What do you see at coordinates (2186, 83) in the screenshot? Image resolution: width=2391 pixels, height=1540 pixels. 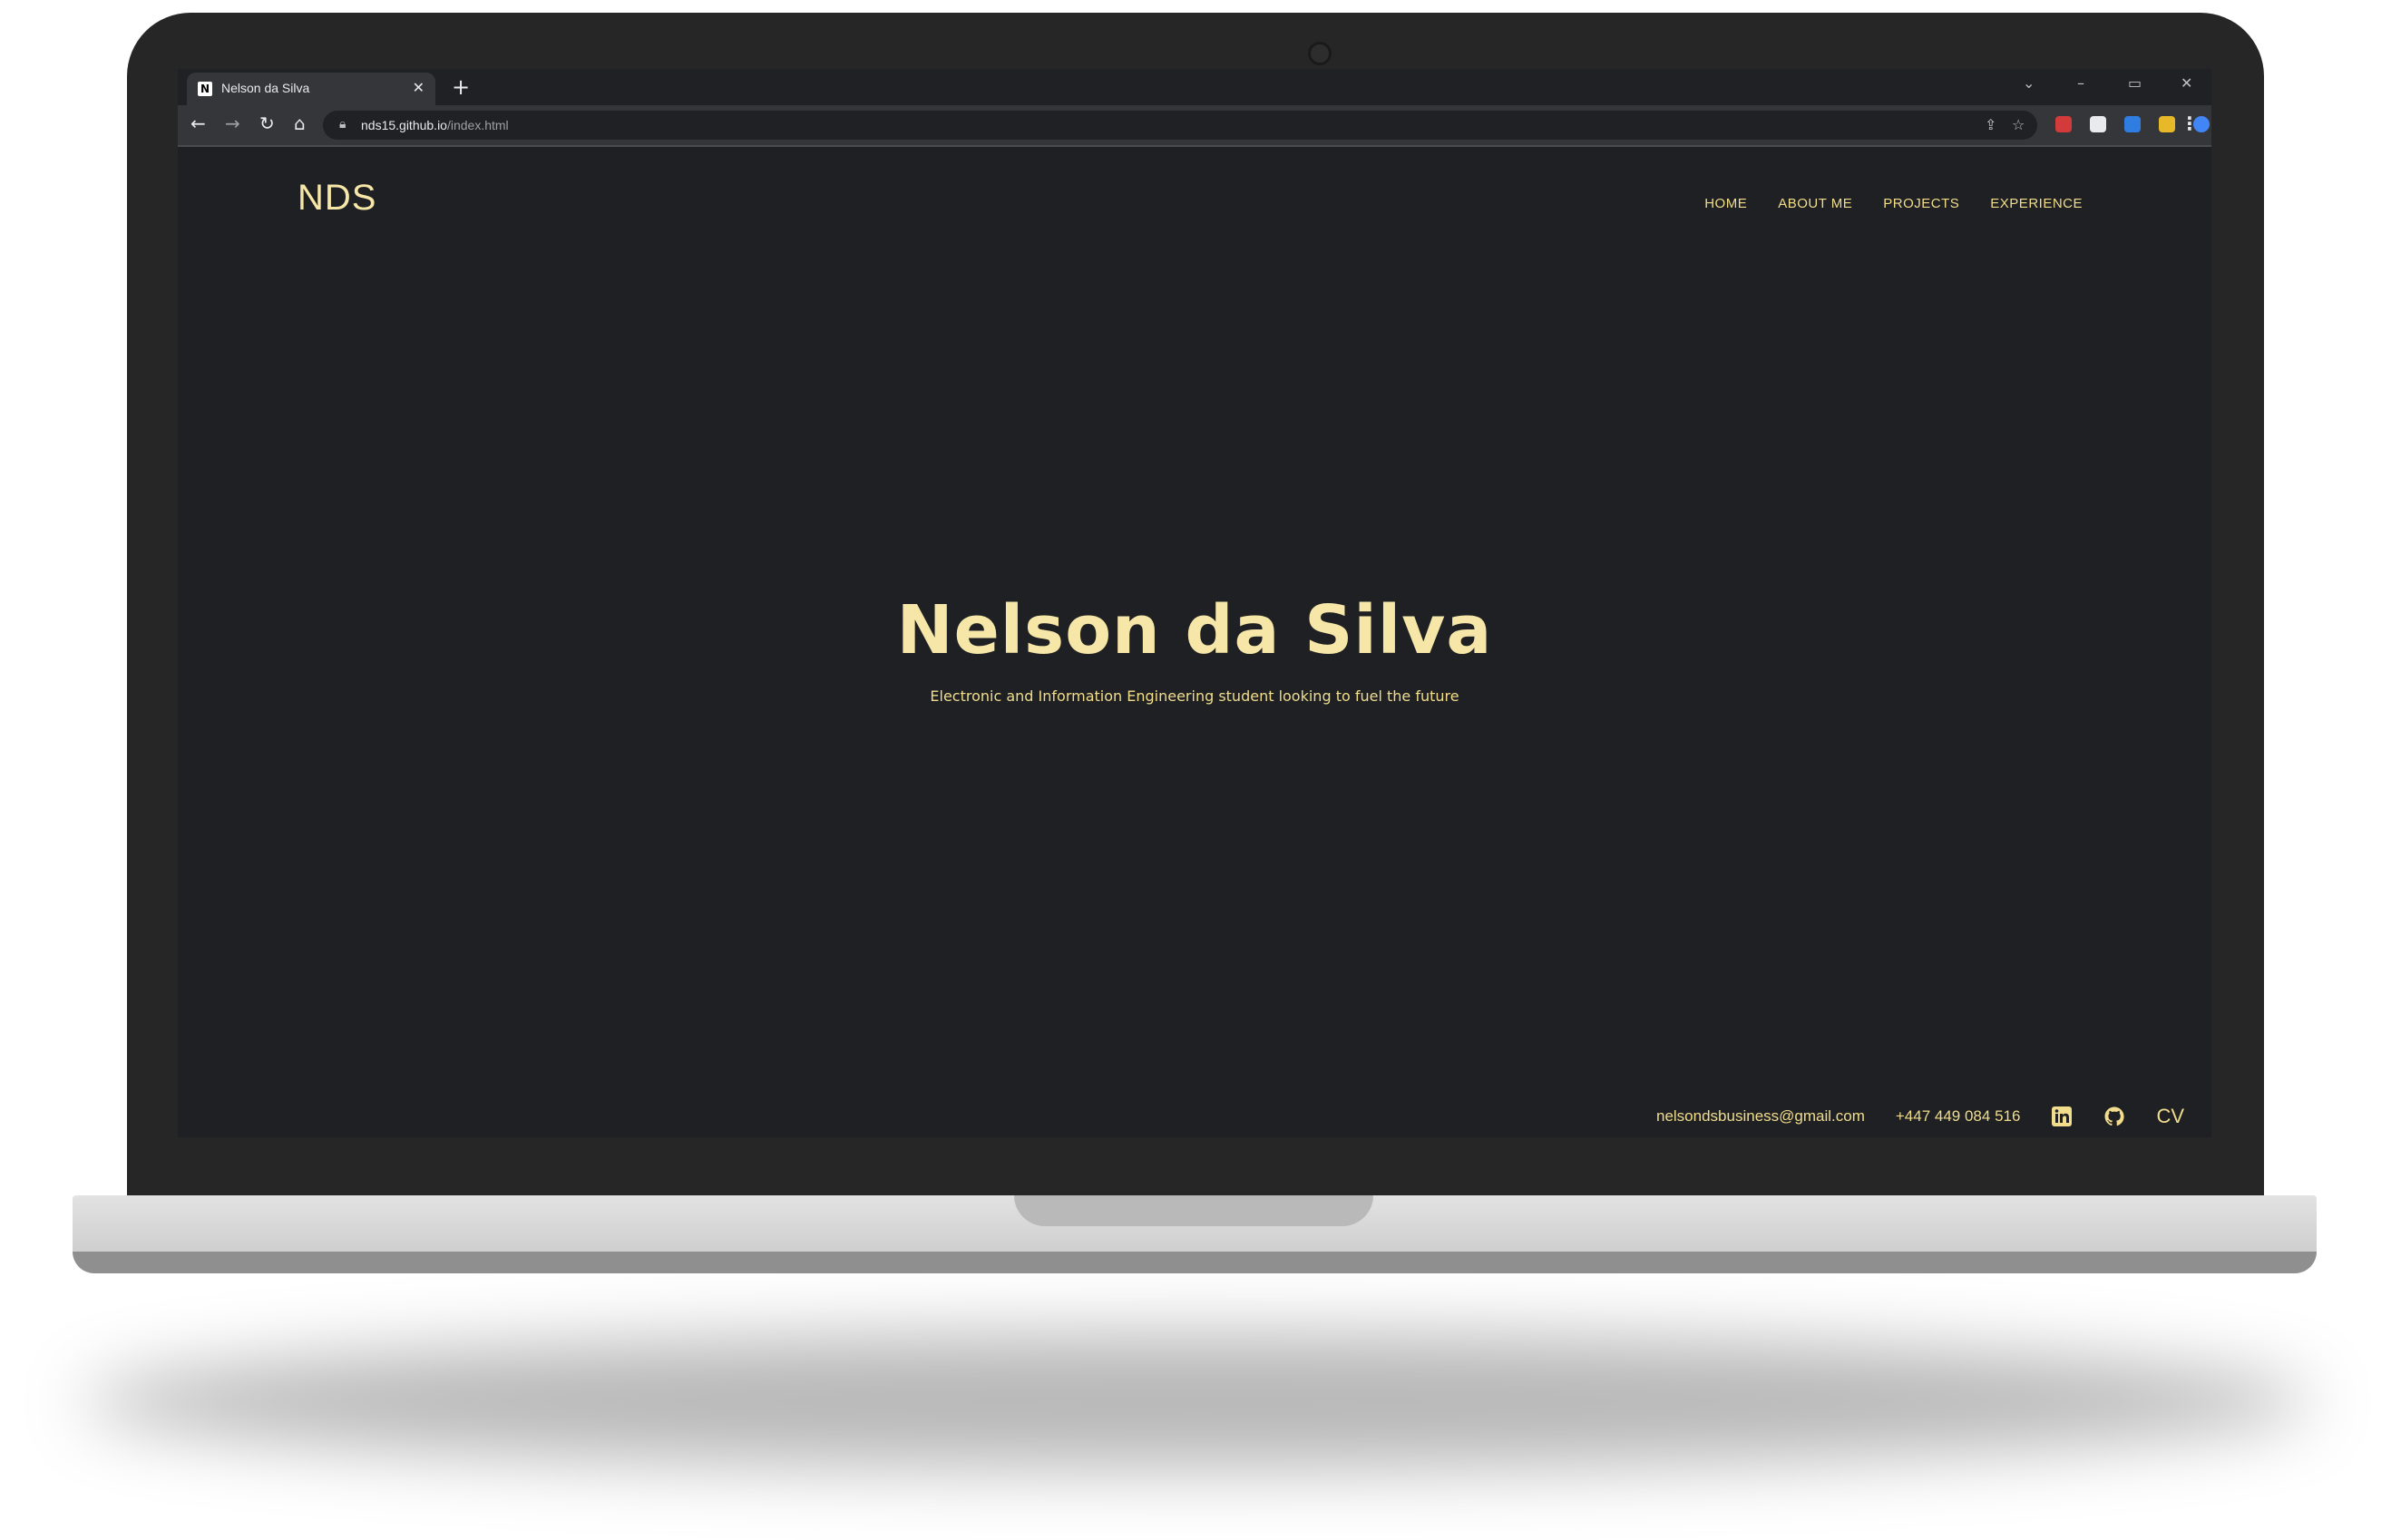 I see `window-close-icon: ✕` at bounding box center [2186, 83].